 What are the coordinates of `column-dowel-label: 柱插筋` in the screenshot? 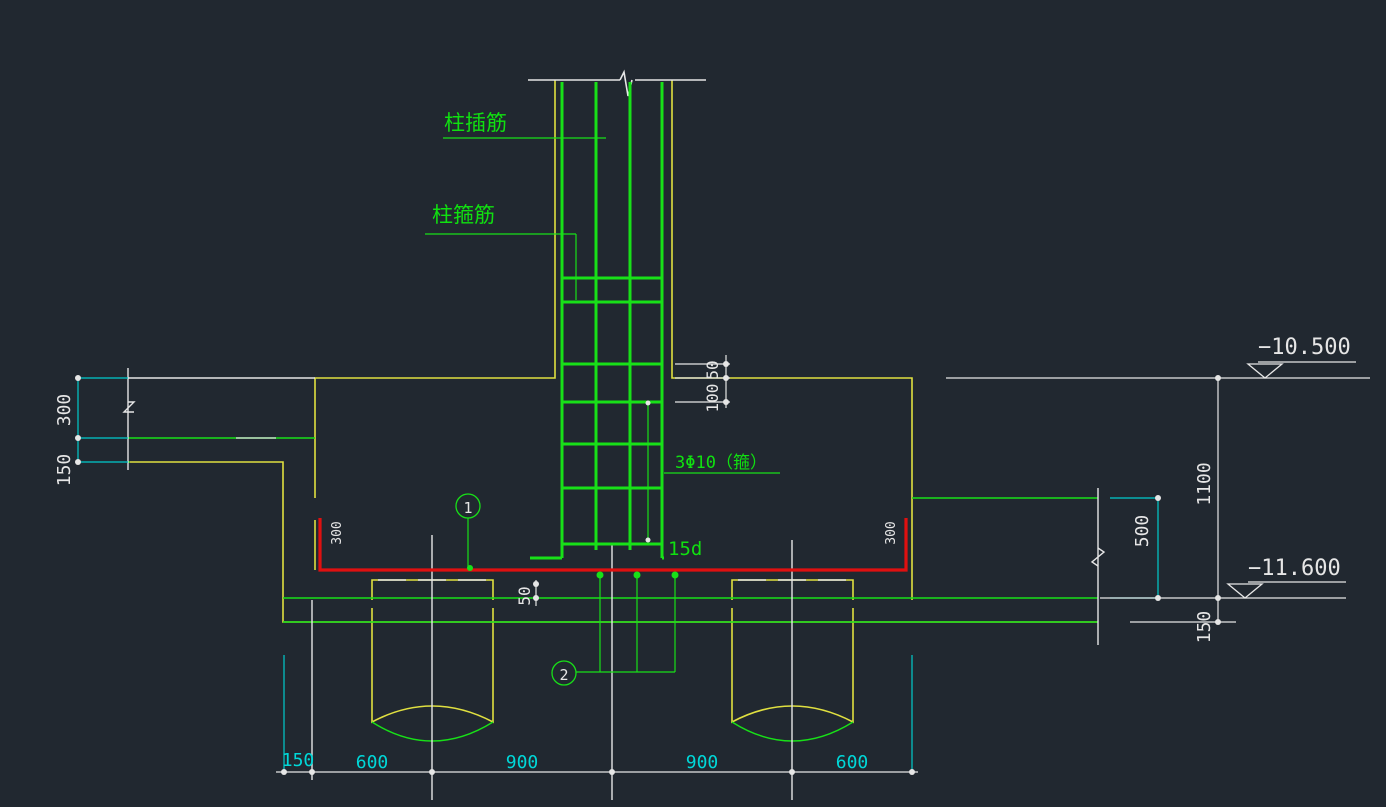 It's located at (475, 123).